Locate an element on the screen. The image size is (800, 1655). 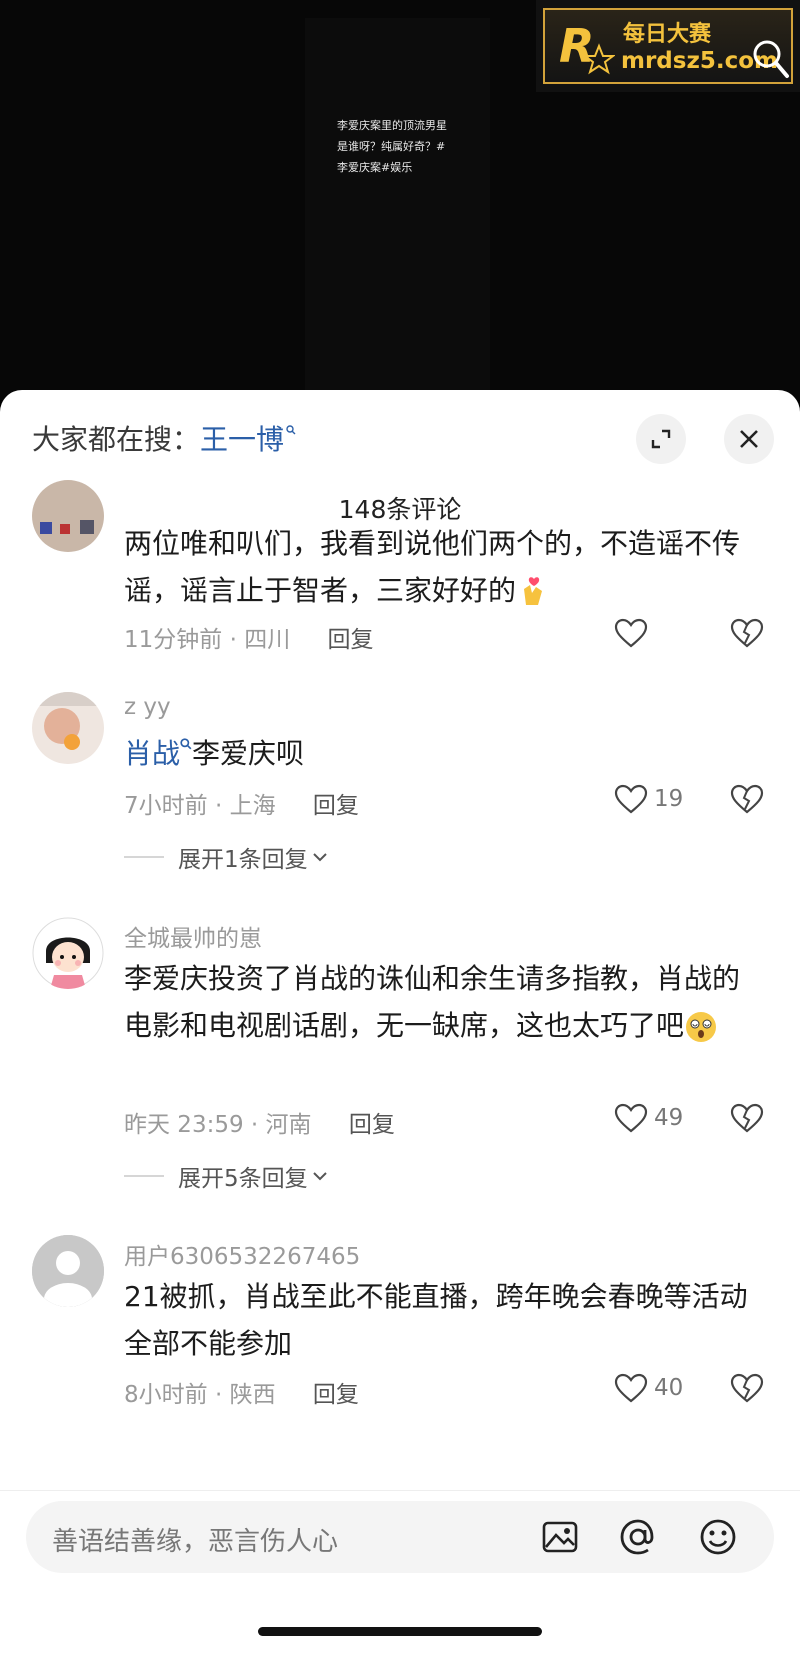
trending-search-term: 王一博 is located at coordinates (242, 439).